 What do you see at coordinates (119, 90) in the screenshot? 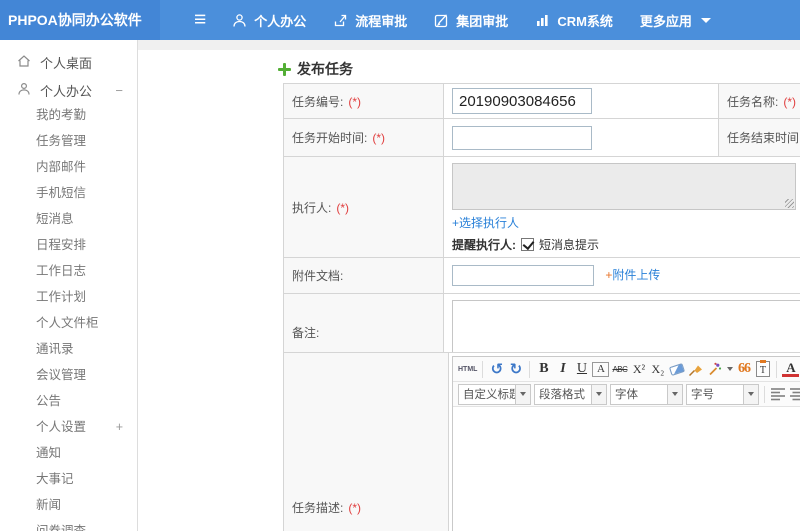
I see `collapse-minus-icon: −` at bounding box center [119, 90].